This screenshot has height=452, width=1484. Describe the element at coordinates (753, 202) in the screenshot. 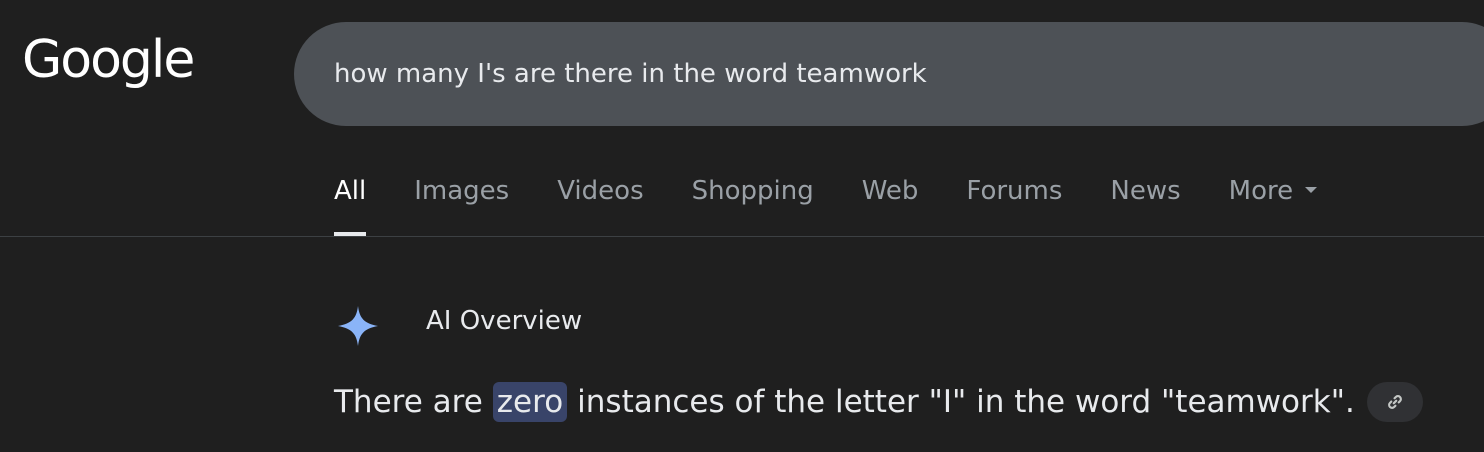

I see `tab-shopping: Shopping` at that location.